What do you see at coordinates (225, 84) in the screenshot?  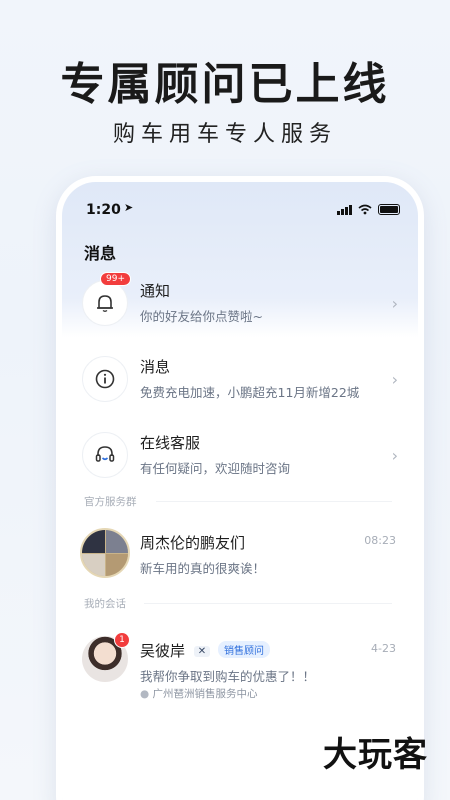 I see `promo-headline: 专属顾问已上线` at bounding box center [225, 84].